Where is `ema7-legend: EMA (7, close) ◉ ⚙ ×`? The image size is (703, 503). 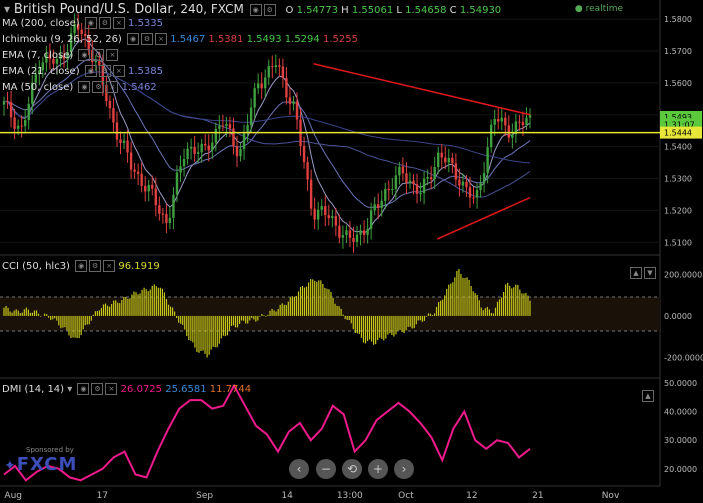
ema7-legend: EMA (7, close) ◉ ⚙ × is located at coordinates (60, 55).